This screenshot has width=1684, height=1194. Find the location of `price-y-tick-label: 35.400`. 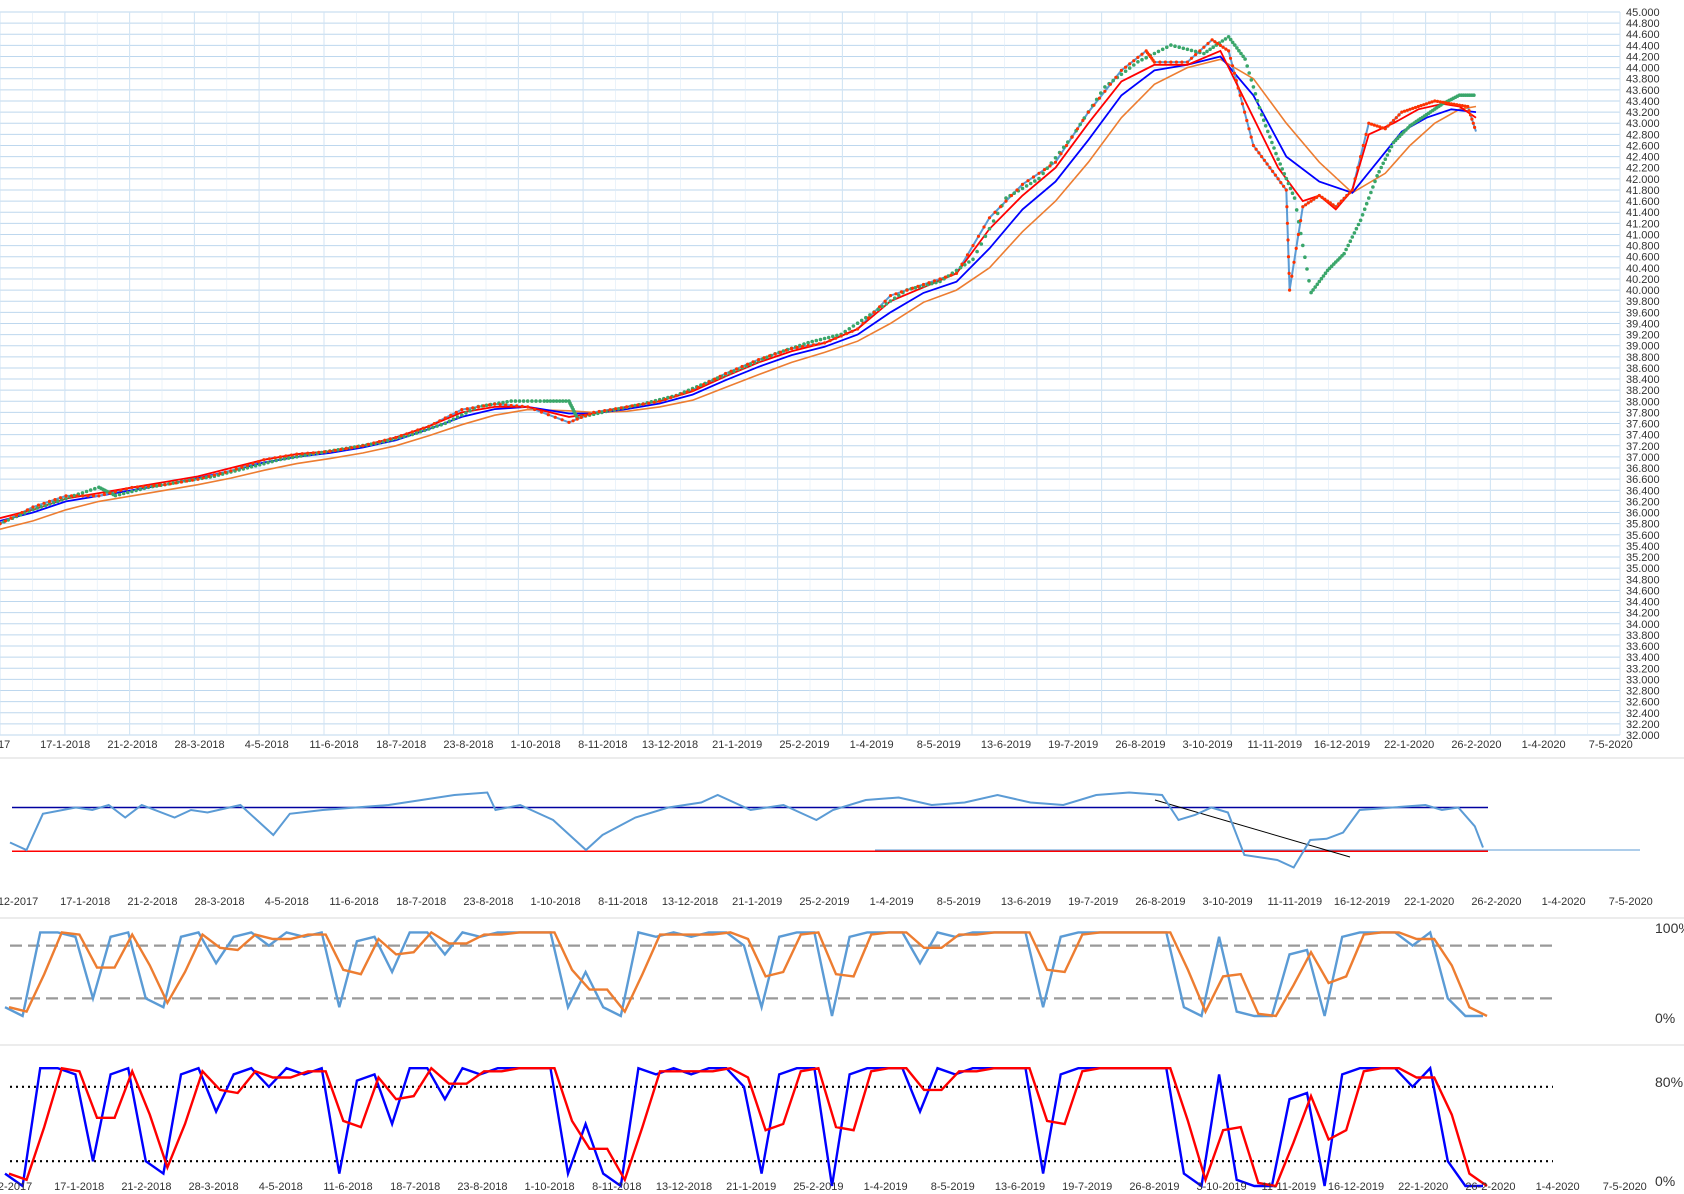

price-y-tick-label: 35.400 is located at coordinates (1643, 547).